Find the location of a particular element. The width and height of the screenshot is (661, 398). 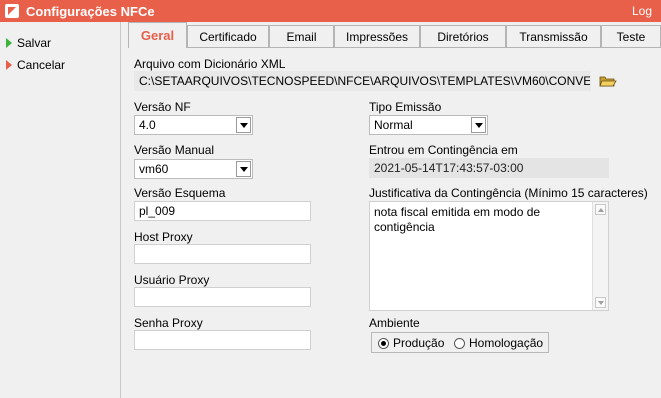

tab-transmissao: Transmissão is located at coordinates (553, 36).